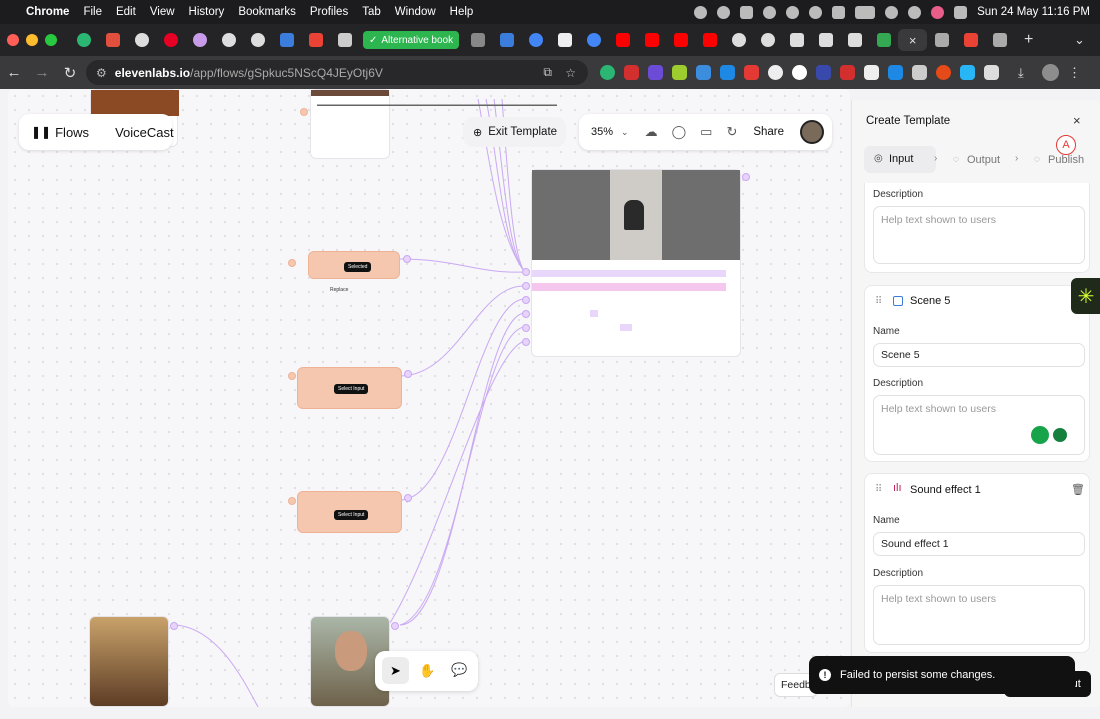  Describe the element at coordinates (679, 132) in the screenshot. I see `comment-icon: ◯` at that location.